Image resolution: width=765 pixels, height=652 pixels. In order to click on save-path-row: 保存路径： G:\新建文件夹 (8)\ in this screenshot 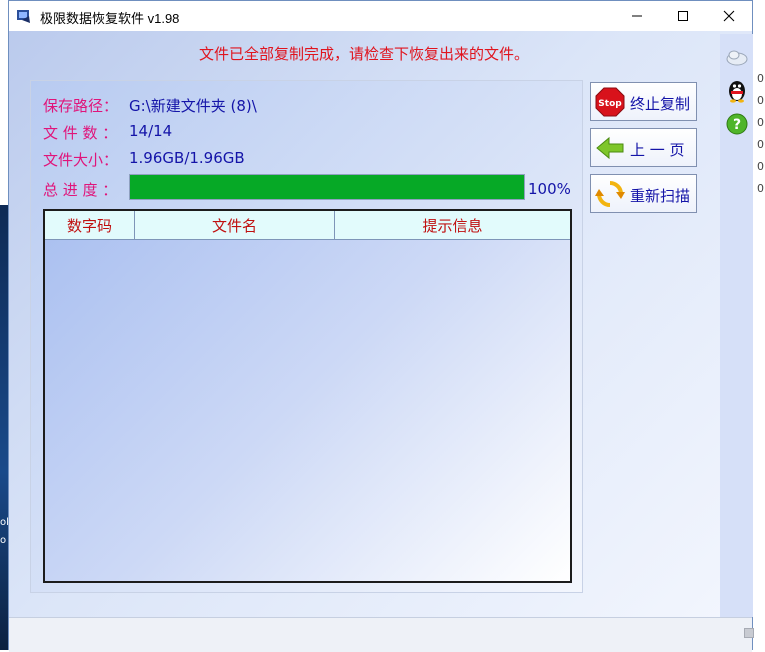, I will do `click(150, 105)`.